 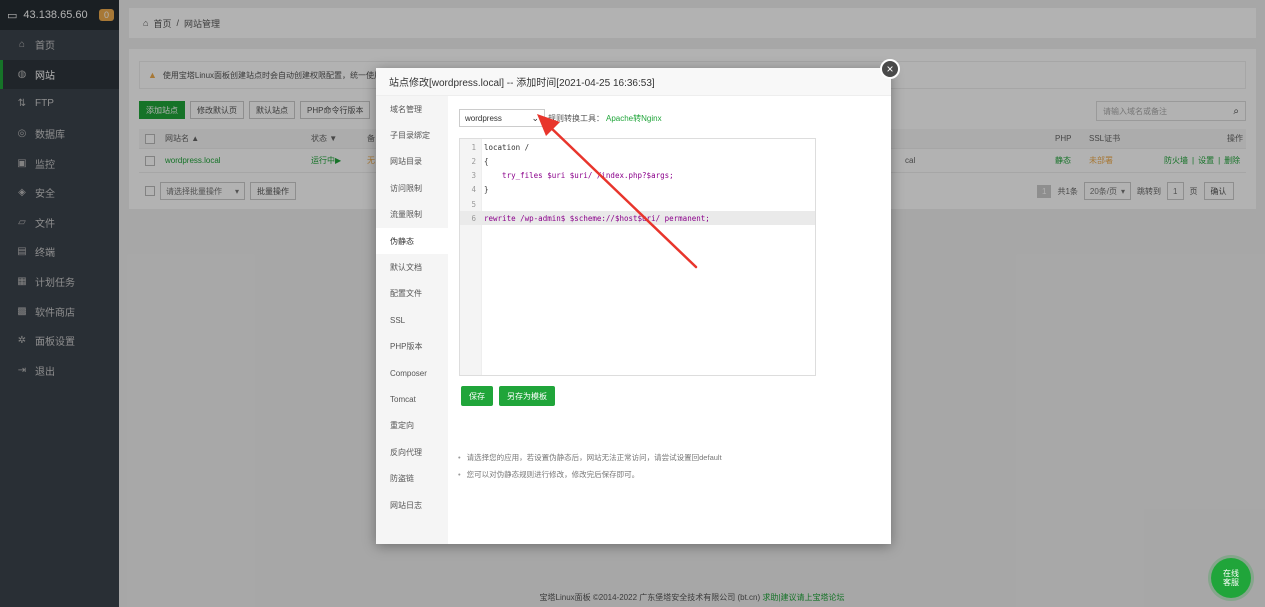 What do you see at coordinates (412, 347) in the screenshot?
I see `nav-php-version: PHP版本` at bounding box center [412, 347].